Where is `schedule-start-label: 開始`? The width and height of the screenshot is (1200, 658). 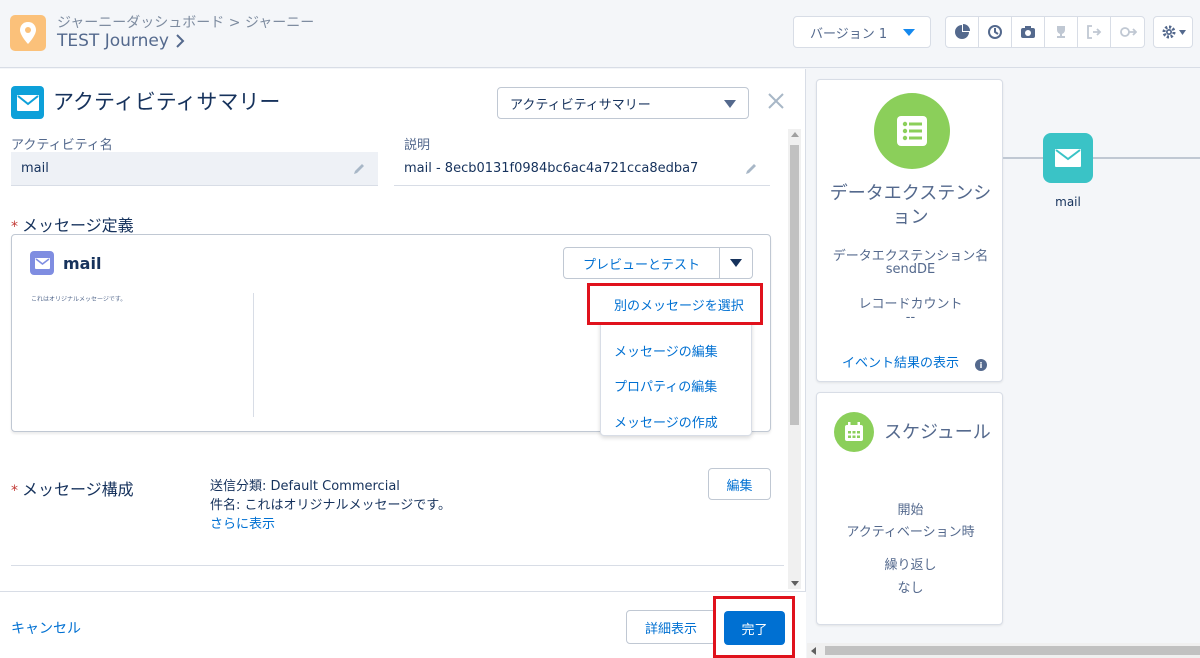
schedule-start-label: 開始 is located at coordinates (910, 510).